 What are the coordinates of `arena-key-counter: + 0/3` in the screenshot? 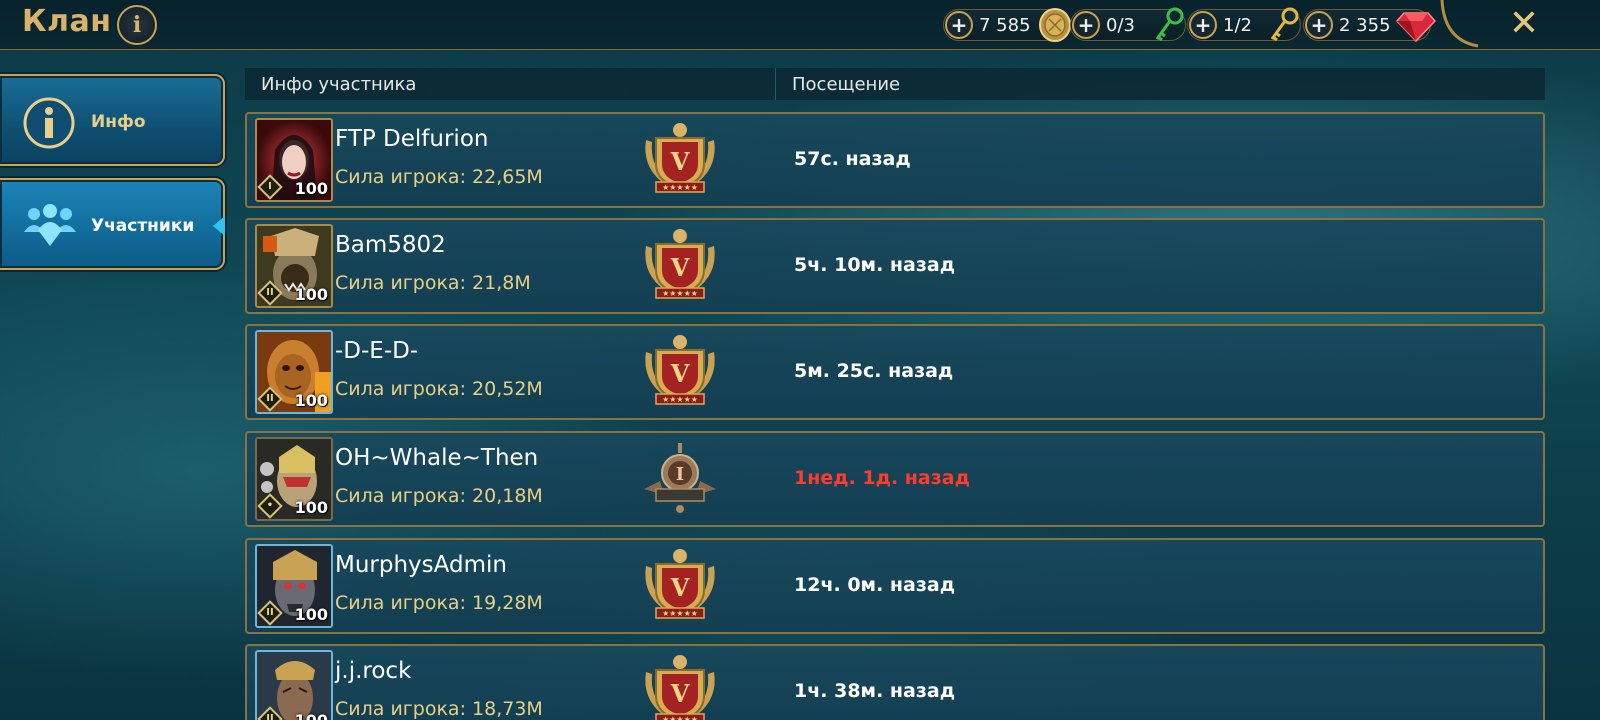 It's located at (1128, 24).